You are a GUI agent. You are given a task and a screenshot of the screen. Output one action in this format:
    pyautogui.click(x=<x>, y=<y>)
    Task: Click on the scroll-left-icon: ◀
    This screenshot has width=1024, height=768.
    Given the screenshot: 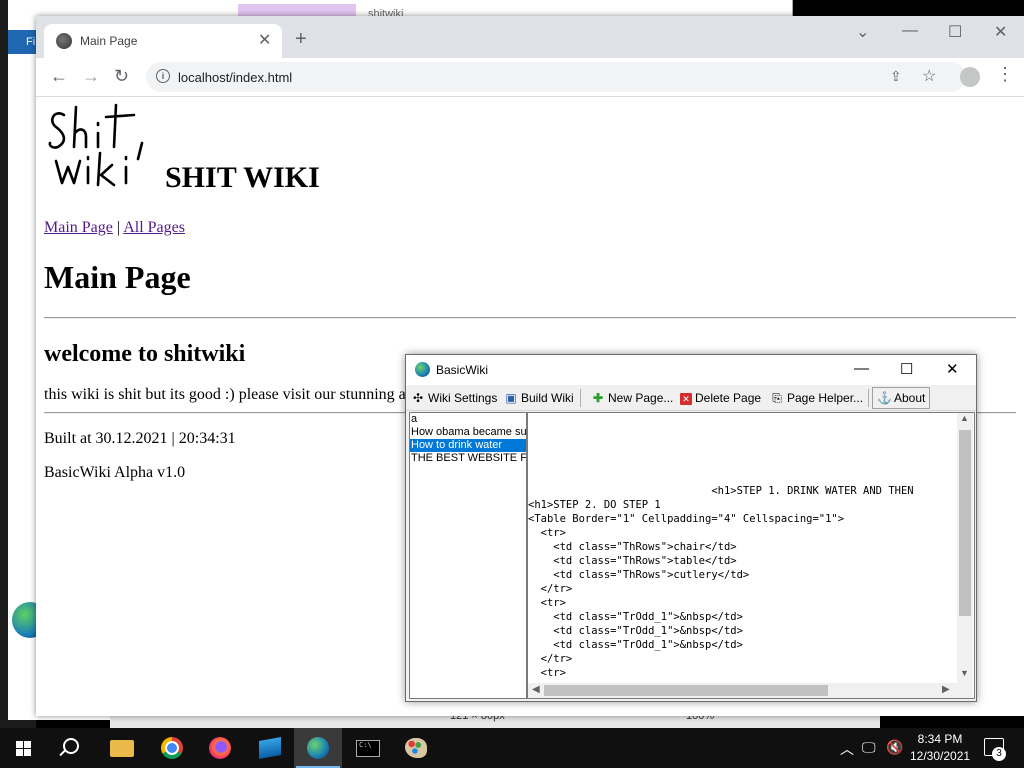 What is the action you would take?
    pyautogui.click(x=536, y=689)
    